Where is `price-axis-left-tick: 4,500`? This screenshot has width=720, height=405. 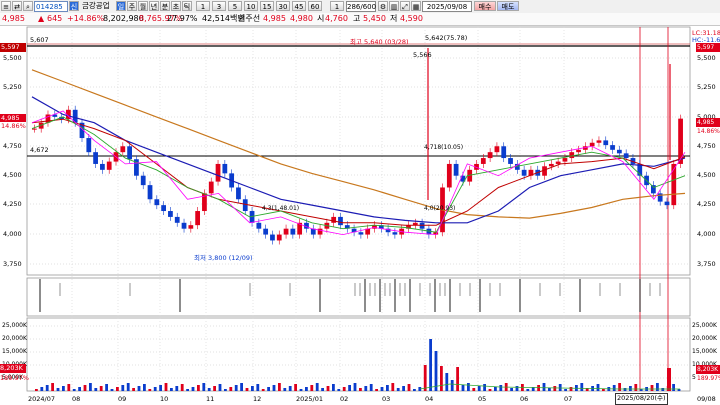 price-axis-left-tick: 4,500 is located at coordinates (12, 175).